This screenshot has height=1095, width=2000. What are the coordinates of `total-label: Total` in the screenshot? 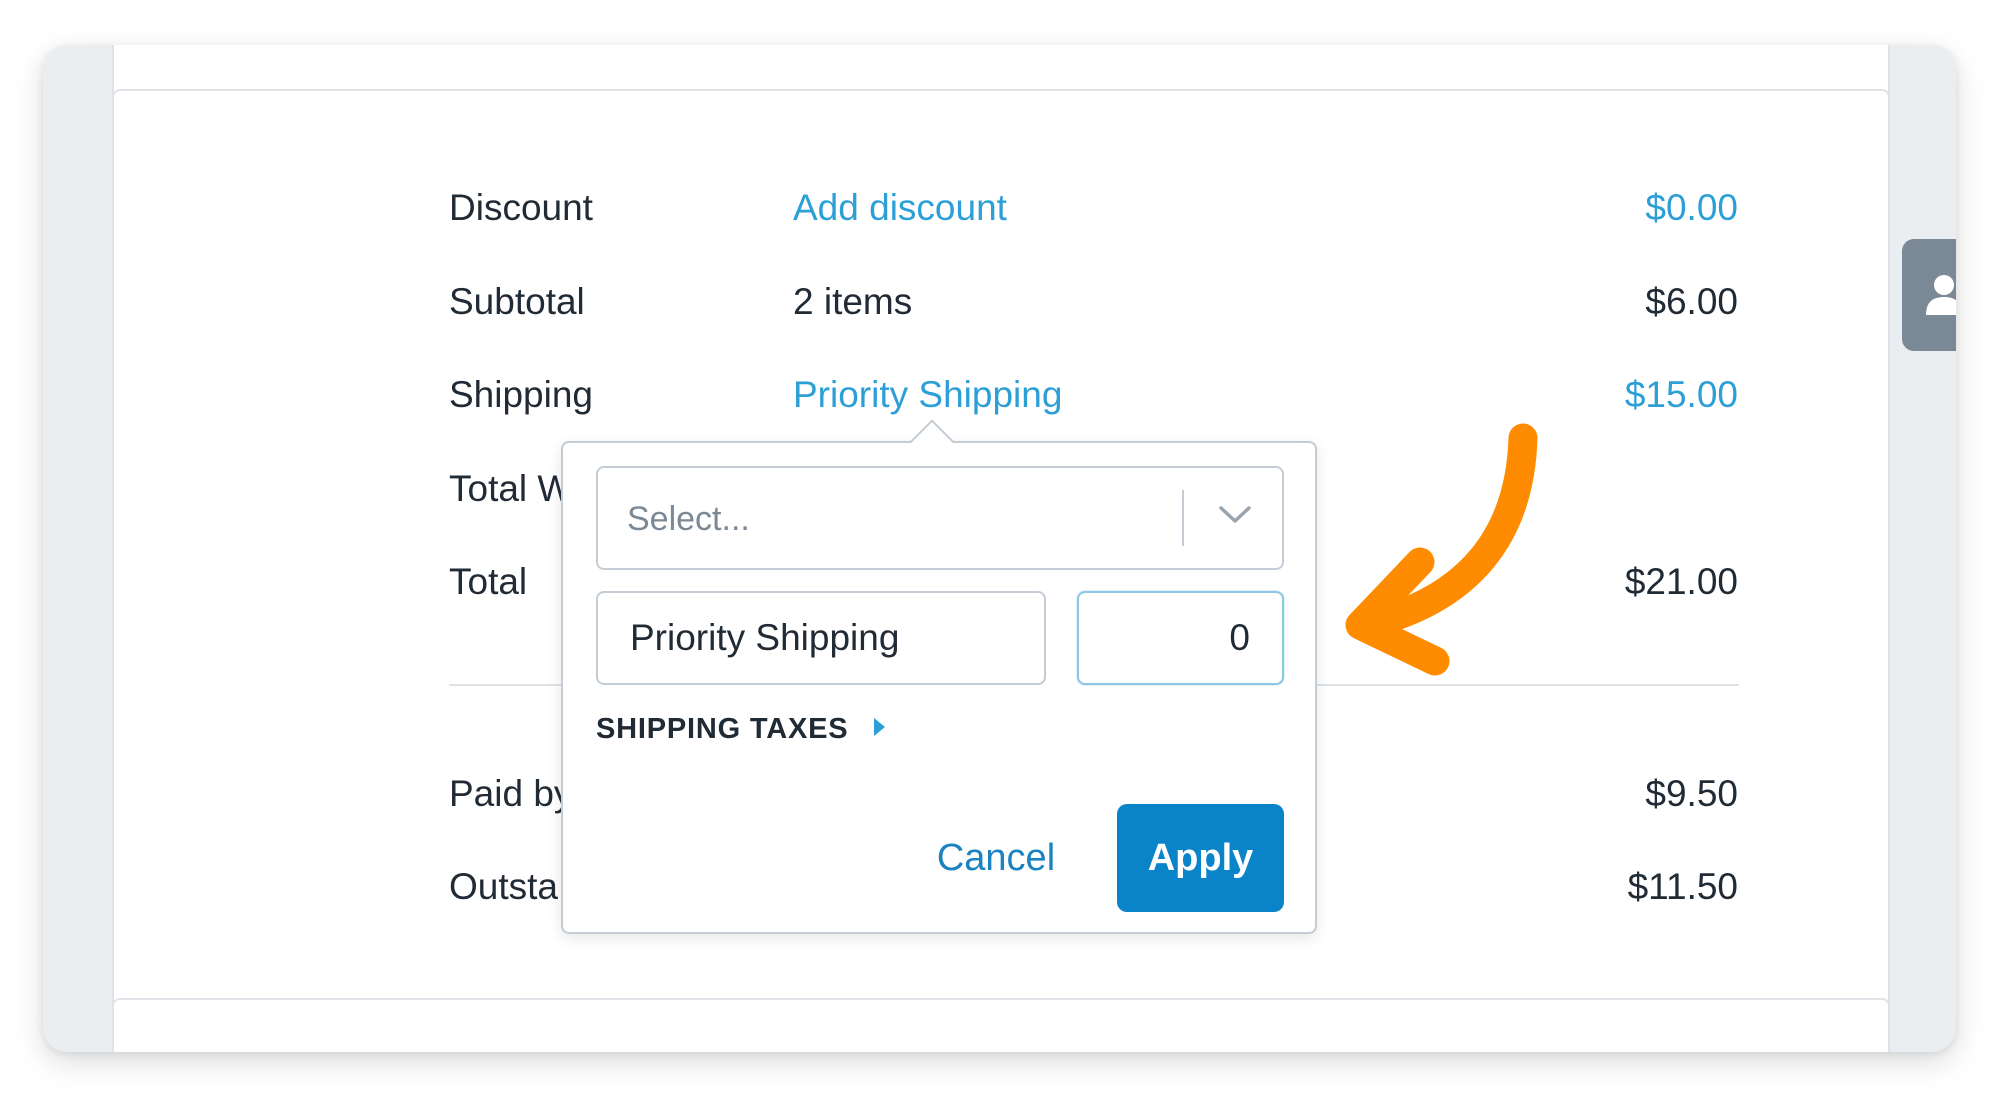 It's located at (488, 581).